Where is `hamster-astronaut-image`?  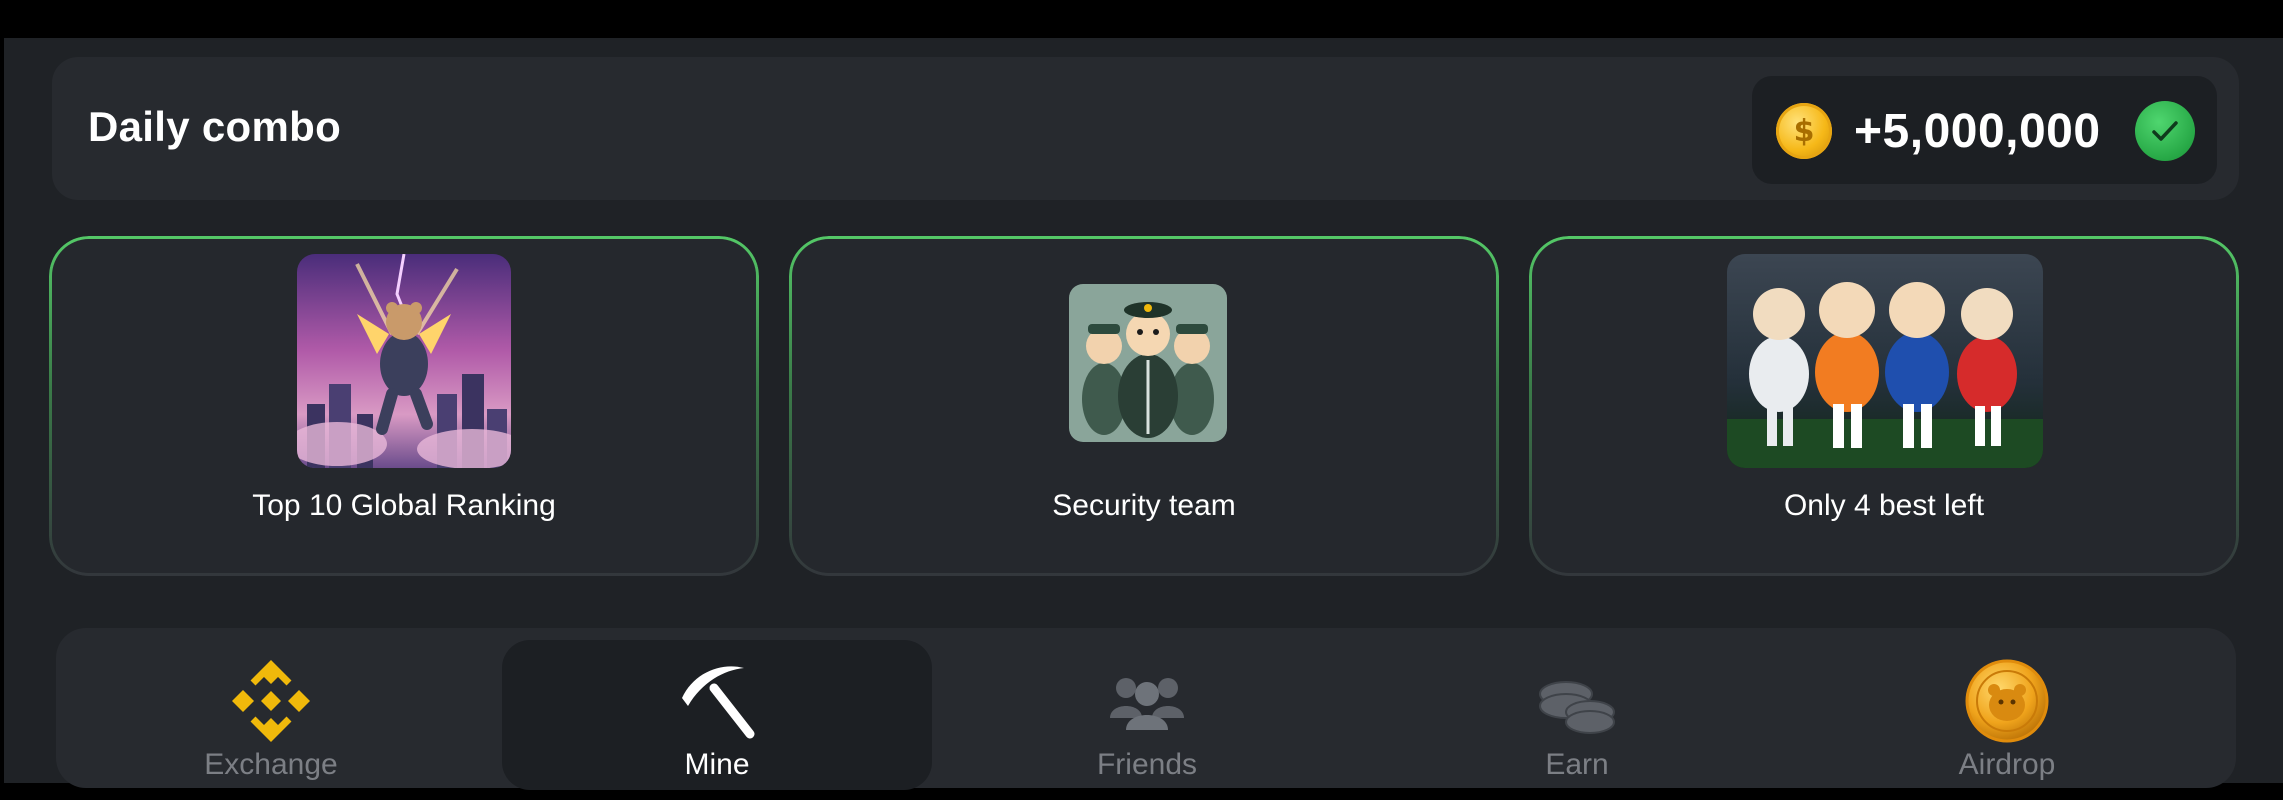 hamster-astronaut-image is located at coordinates (404, 361).